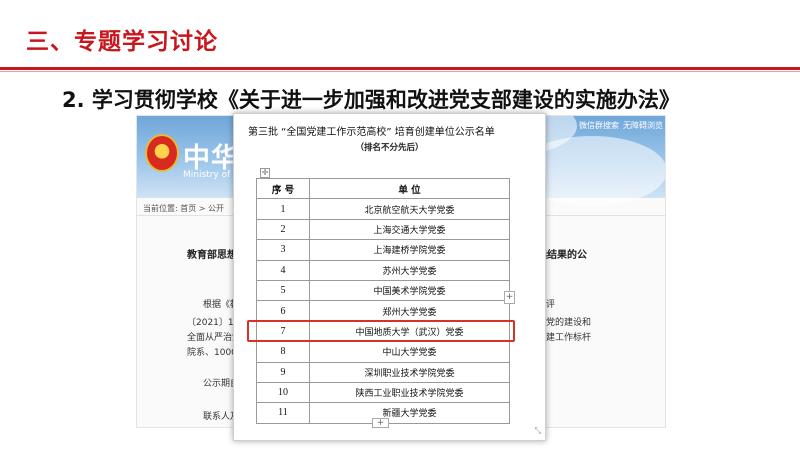  Describe the element at coordinates (162, 153) in the screenshot. I see `national-emblem-icon` at that location.